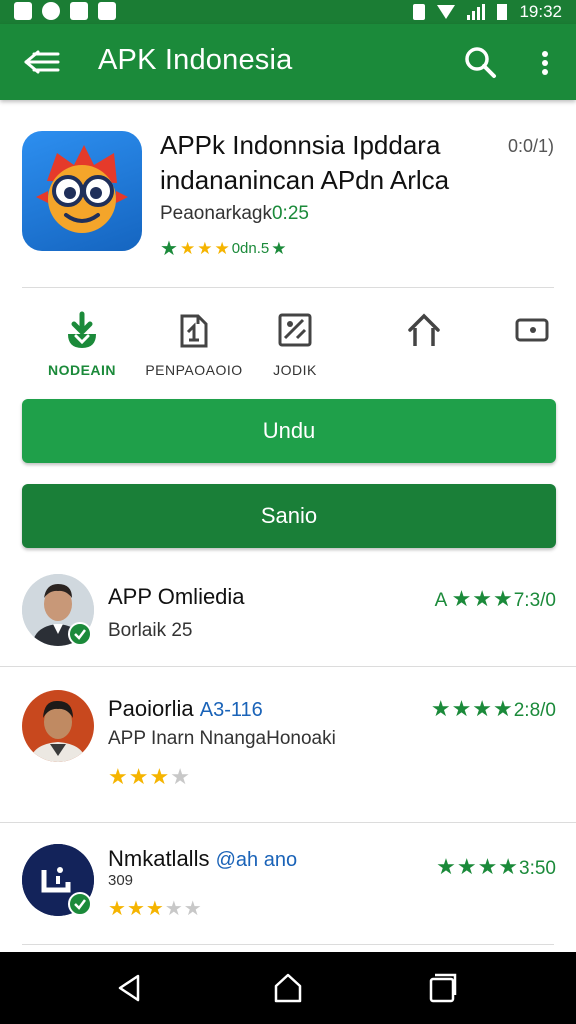 This screenshot has height=1024, width=576. I want to click on review-rating: ★★★★, so click(149, 777).